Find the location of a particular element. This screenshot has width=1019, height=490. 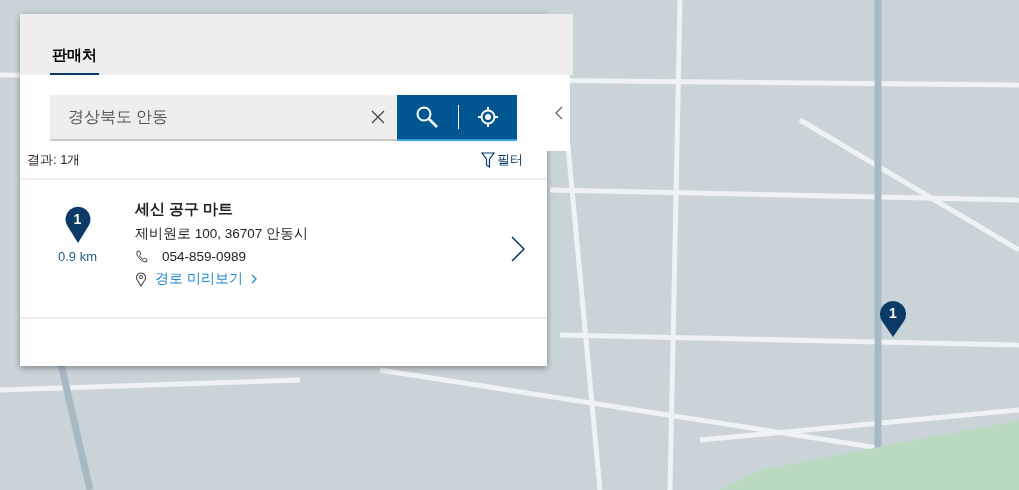

open-details-button is located at coordinates (518, 249).